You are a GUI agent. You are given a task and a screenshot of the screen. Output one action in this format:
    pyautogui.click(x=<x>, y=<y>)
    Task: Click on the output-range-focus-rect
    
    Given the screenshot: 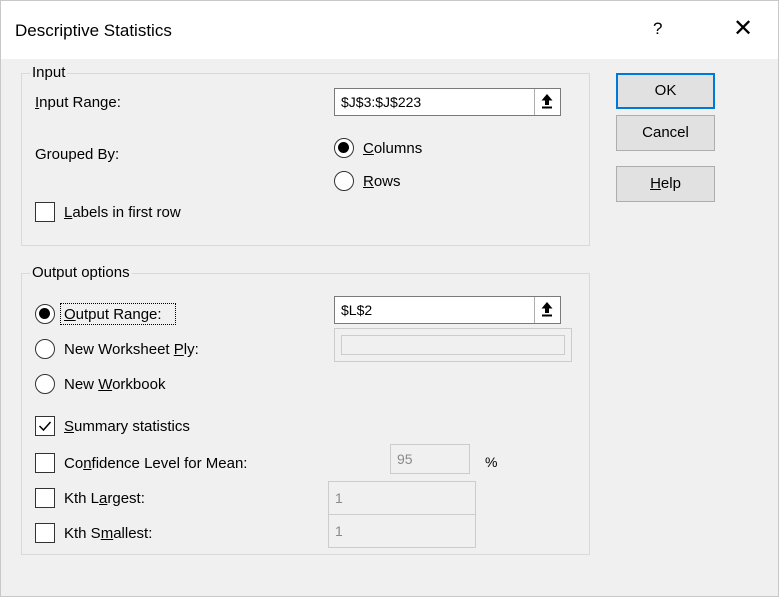 What is the action you would take?
    pyautogui.click(x=118, y=314)
    